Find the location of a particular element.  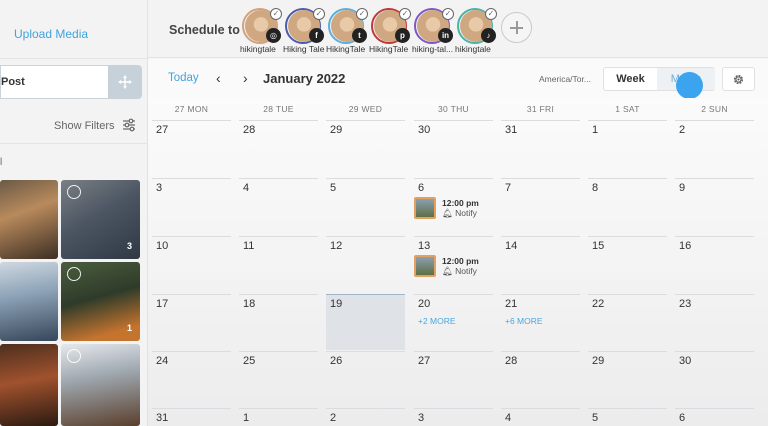

post-time: 12:00 pm is located at coordinates (460, 203).